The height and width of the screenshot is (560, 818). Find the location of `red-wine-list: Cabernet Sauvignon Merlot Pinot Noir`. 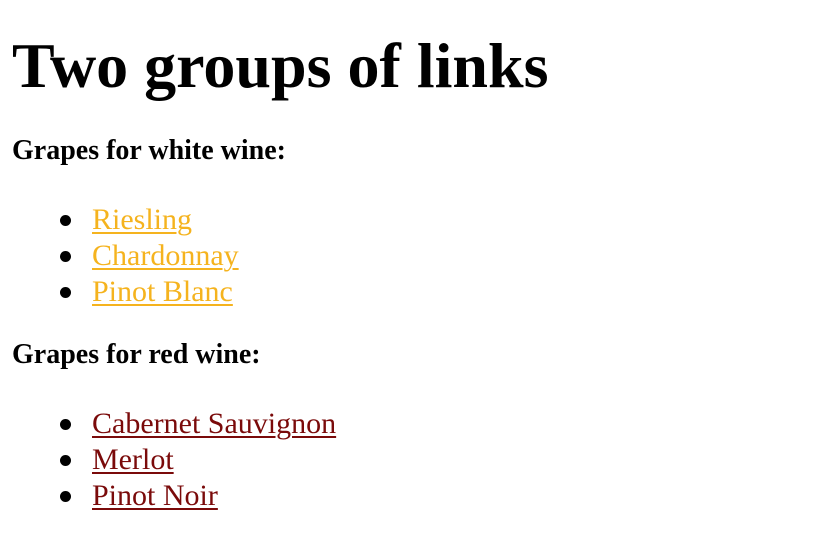

red-wine-list: Cabernet Sauvignon Merlot Pinot Noir is located at coordinates (280, 460).